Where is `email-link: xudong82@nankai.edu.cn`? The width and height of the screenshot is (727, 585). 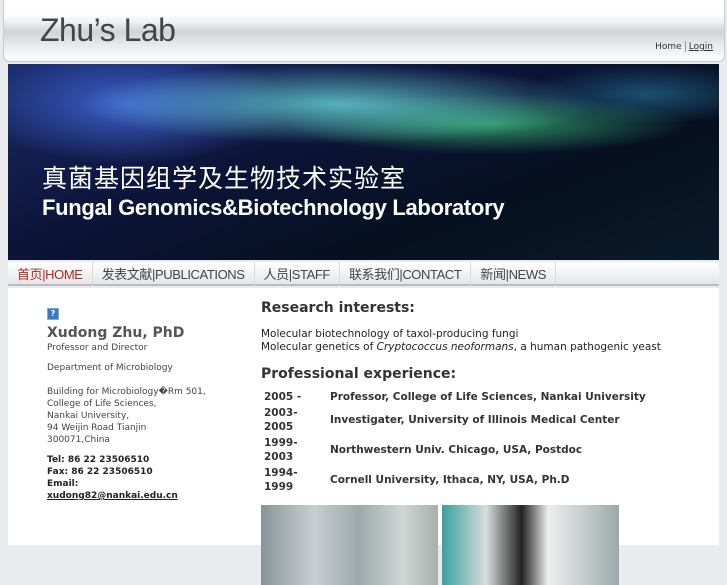 email-link: xudong82@nankai.edu.cn is located at coordinates (112, 496).